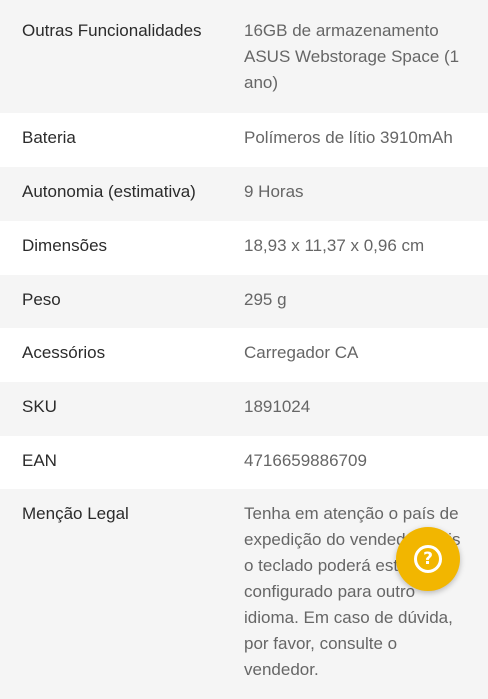  I want to click on spec-value: 1891024, so click(277, 406).